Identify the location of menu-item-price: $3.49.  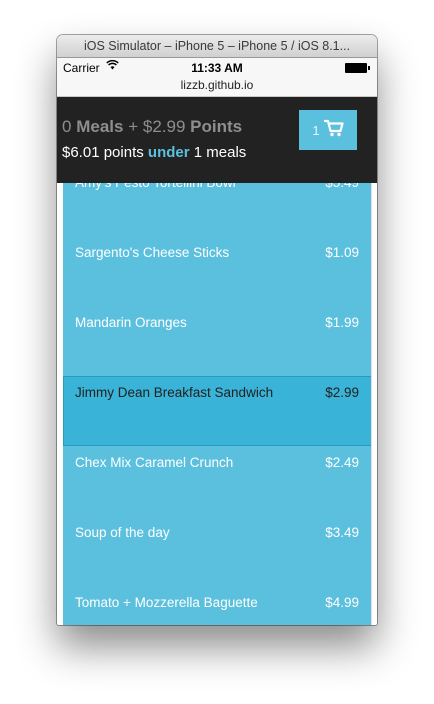
(342, 532).